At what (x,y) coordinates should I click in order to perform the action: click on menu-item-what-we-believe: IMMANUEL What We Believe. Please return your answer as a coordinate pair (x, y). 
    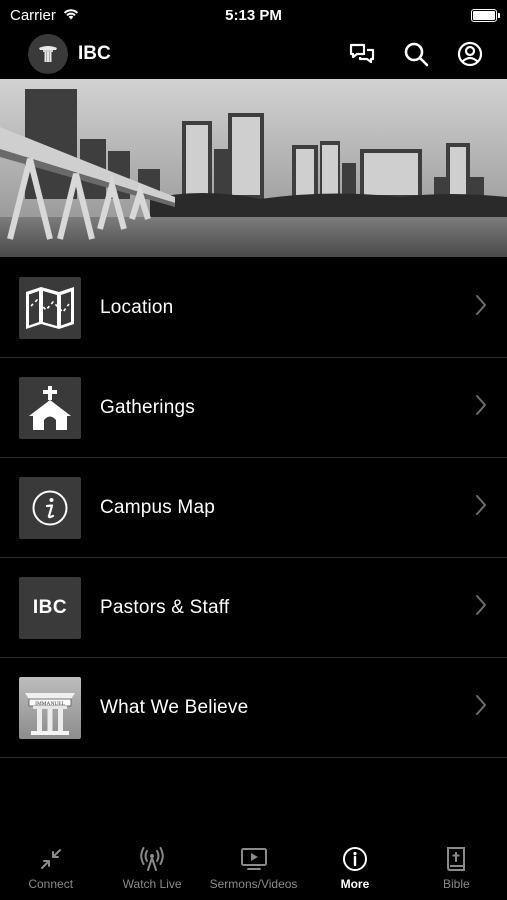
    Looking at the image, I should click on (253, 708).